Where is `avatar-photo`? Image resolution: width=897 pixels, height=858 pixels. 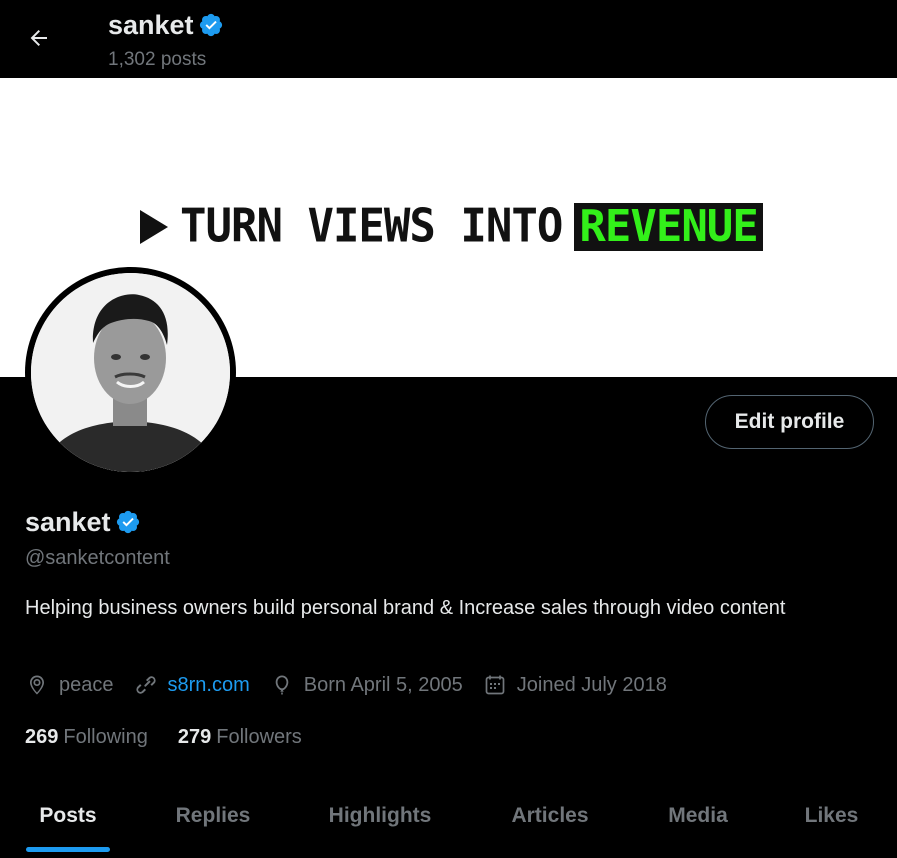 avatar-photo is located at coordinates (130, 372).